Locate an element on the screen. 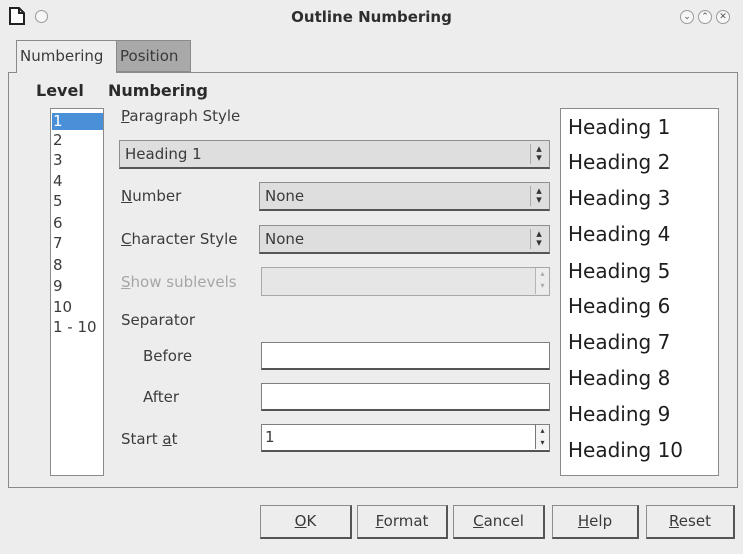 This screenshot has height=554, width=743. level-item-4: 4 is located at coordinates (57, 181).